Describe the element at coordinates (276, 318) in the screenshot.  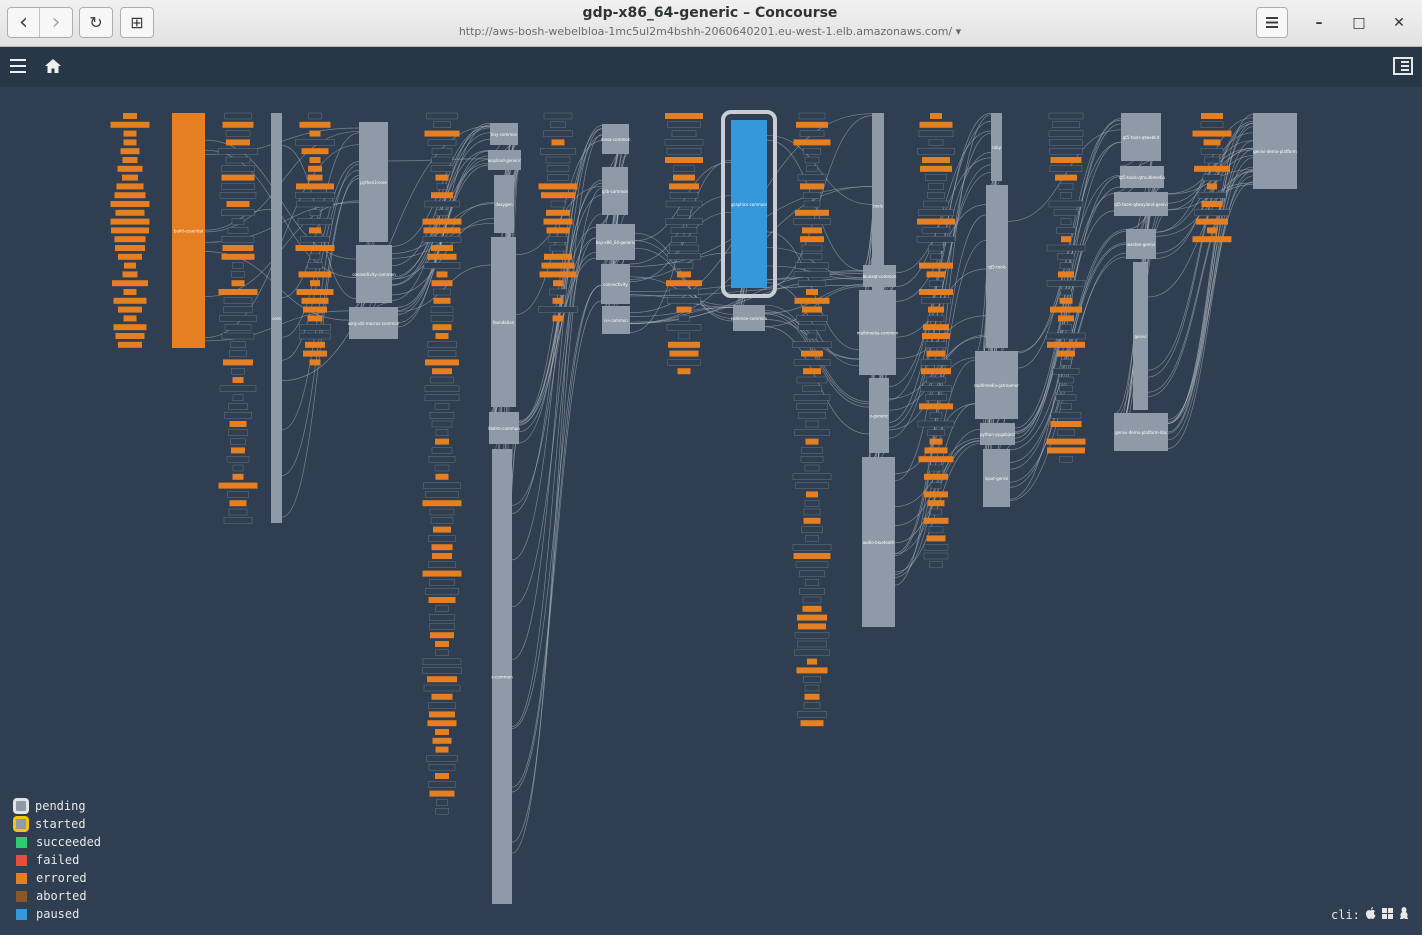
I see `job-core: core` at that location.